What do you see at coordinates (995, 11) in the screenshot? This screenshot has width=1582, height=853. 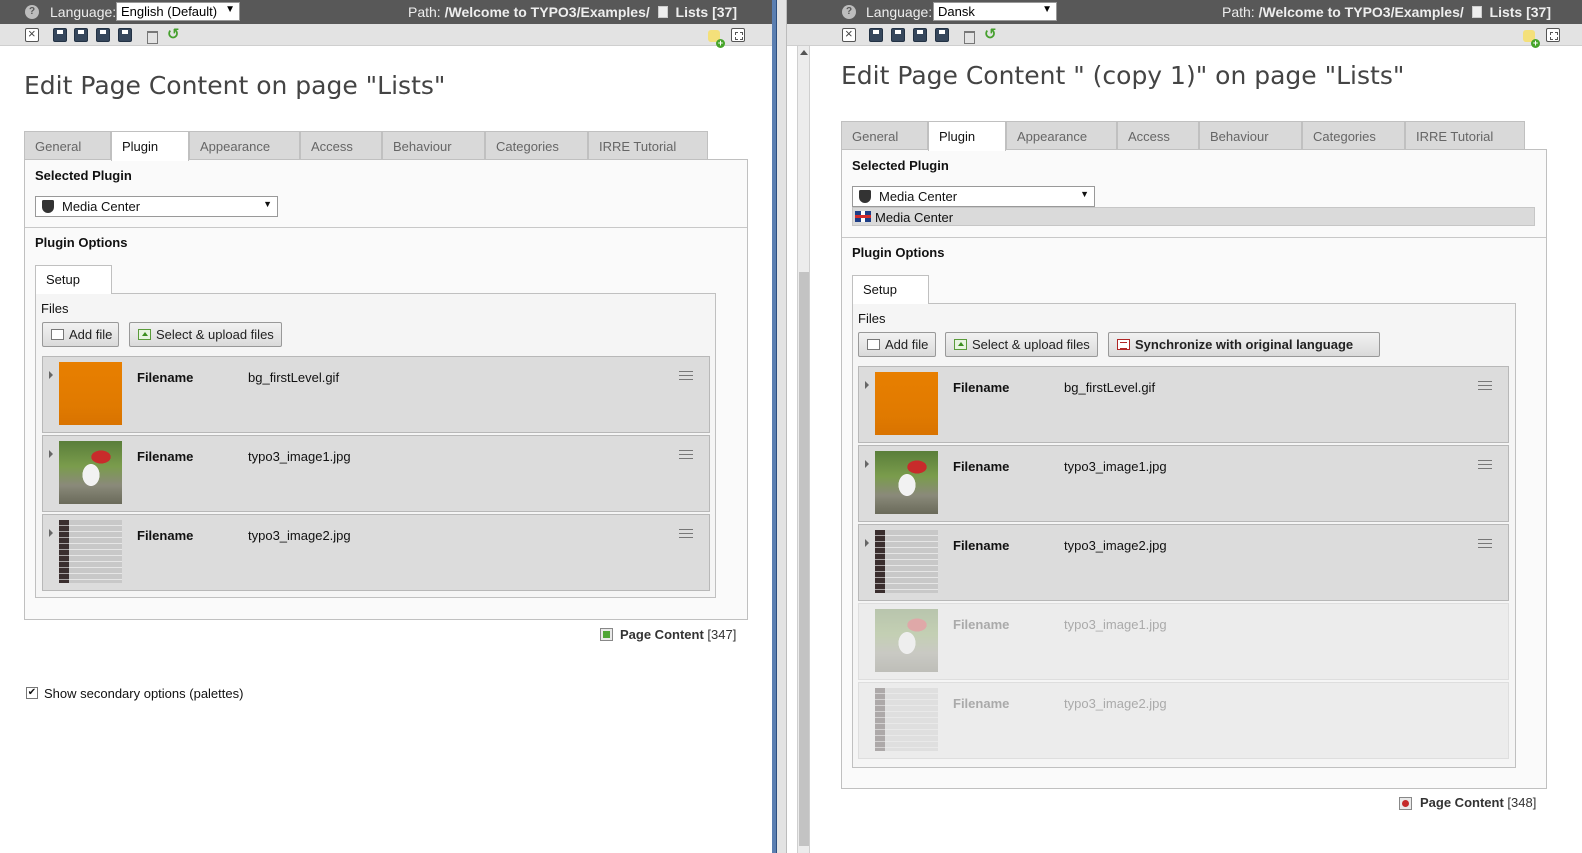 I see `language-select: Dansk ▼` at bounding box center [995, 11].